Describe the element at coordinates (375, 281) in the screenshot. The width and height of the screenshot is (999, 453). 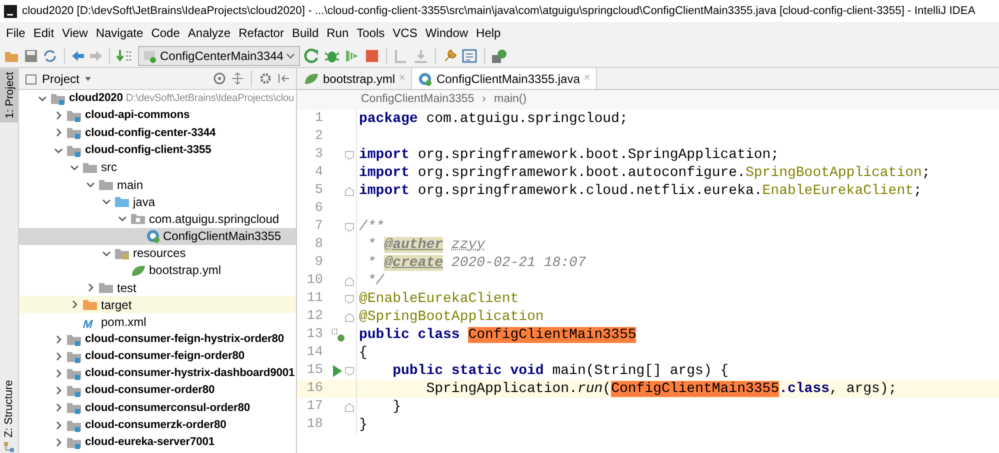
I see `code-line: */` at that location.